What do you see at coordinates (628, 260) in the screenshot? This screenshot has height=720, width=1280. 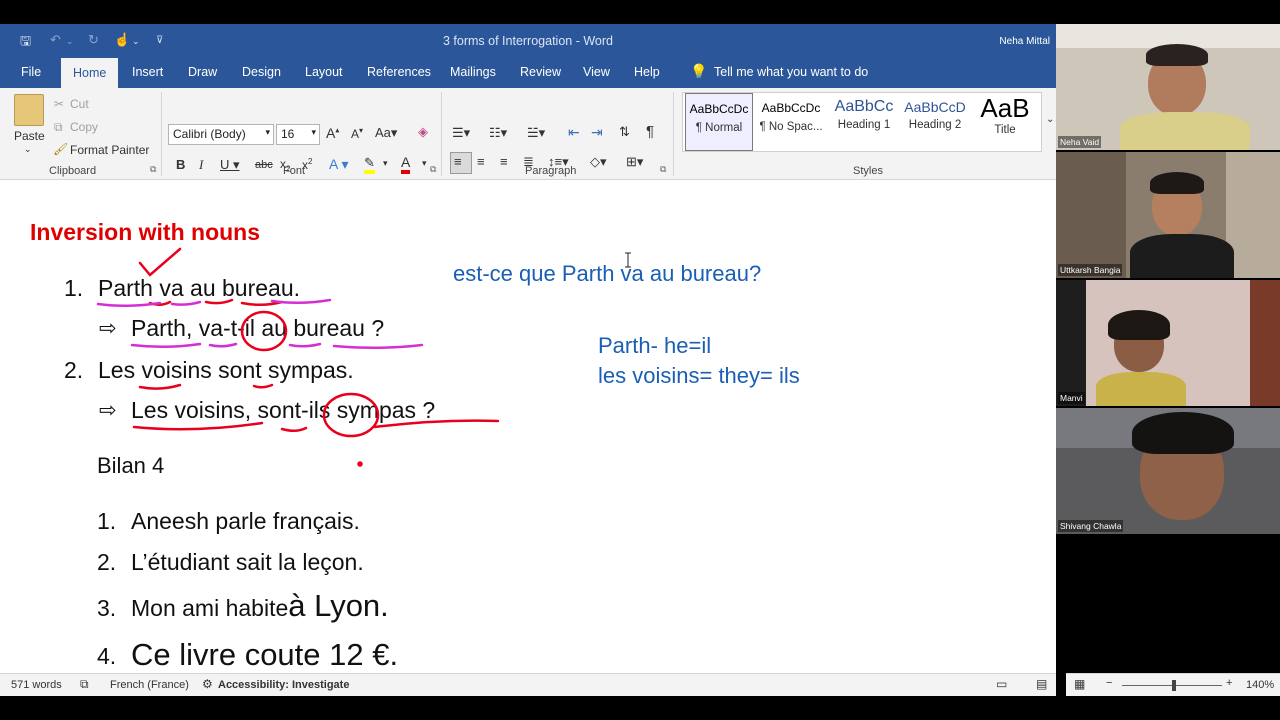 I see `text-cursor-icon` at bounding box center [628, 260].